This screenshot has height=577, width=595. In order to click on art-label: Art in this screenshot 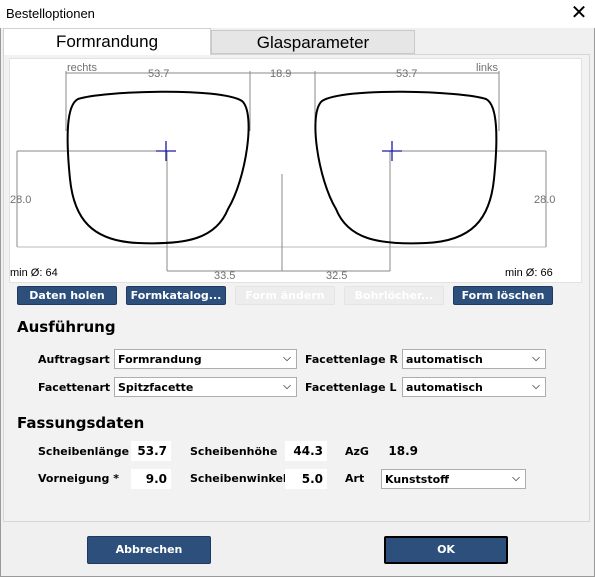, I will do `click(355, 478)`.